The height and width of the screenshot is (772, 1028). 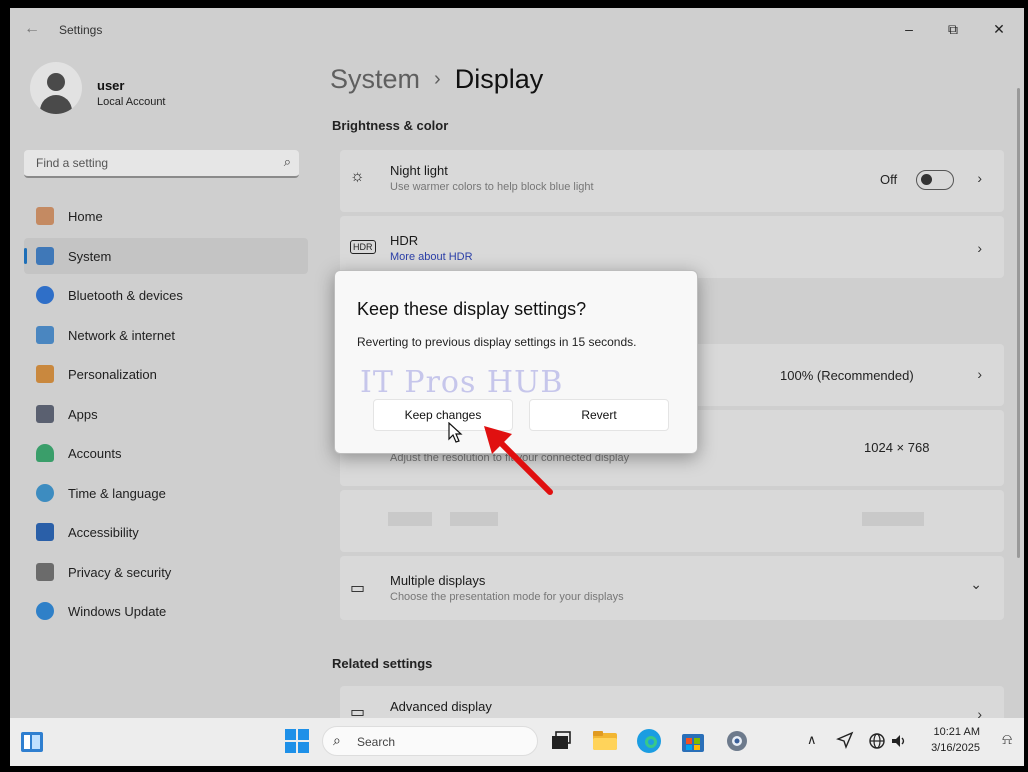 What do you see at coordinates (455, 432) in the screenshot?
I see `mouse-cursor-icon` at bounding box center [455, 432].